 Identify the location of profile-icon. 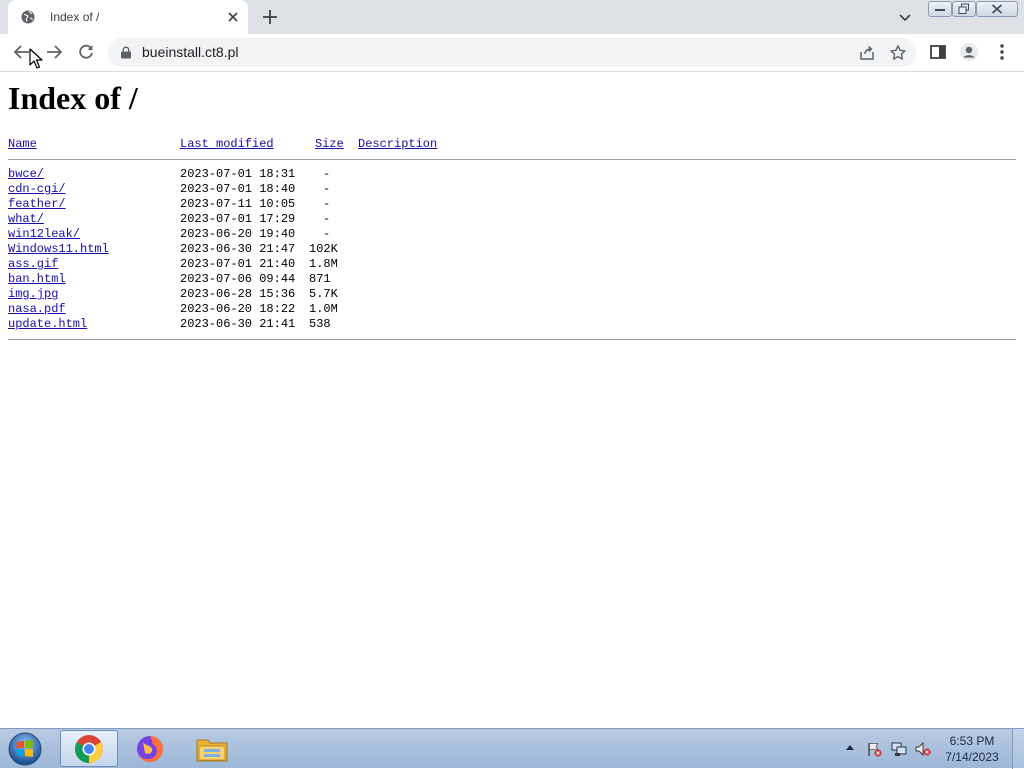
(969, 52).